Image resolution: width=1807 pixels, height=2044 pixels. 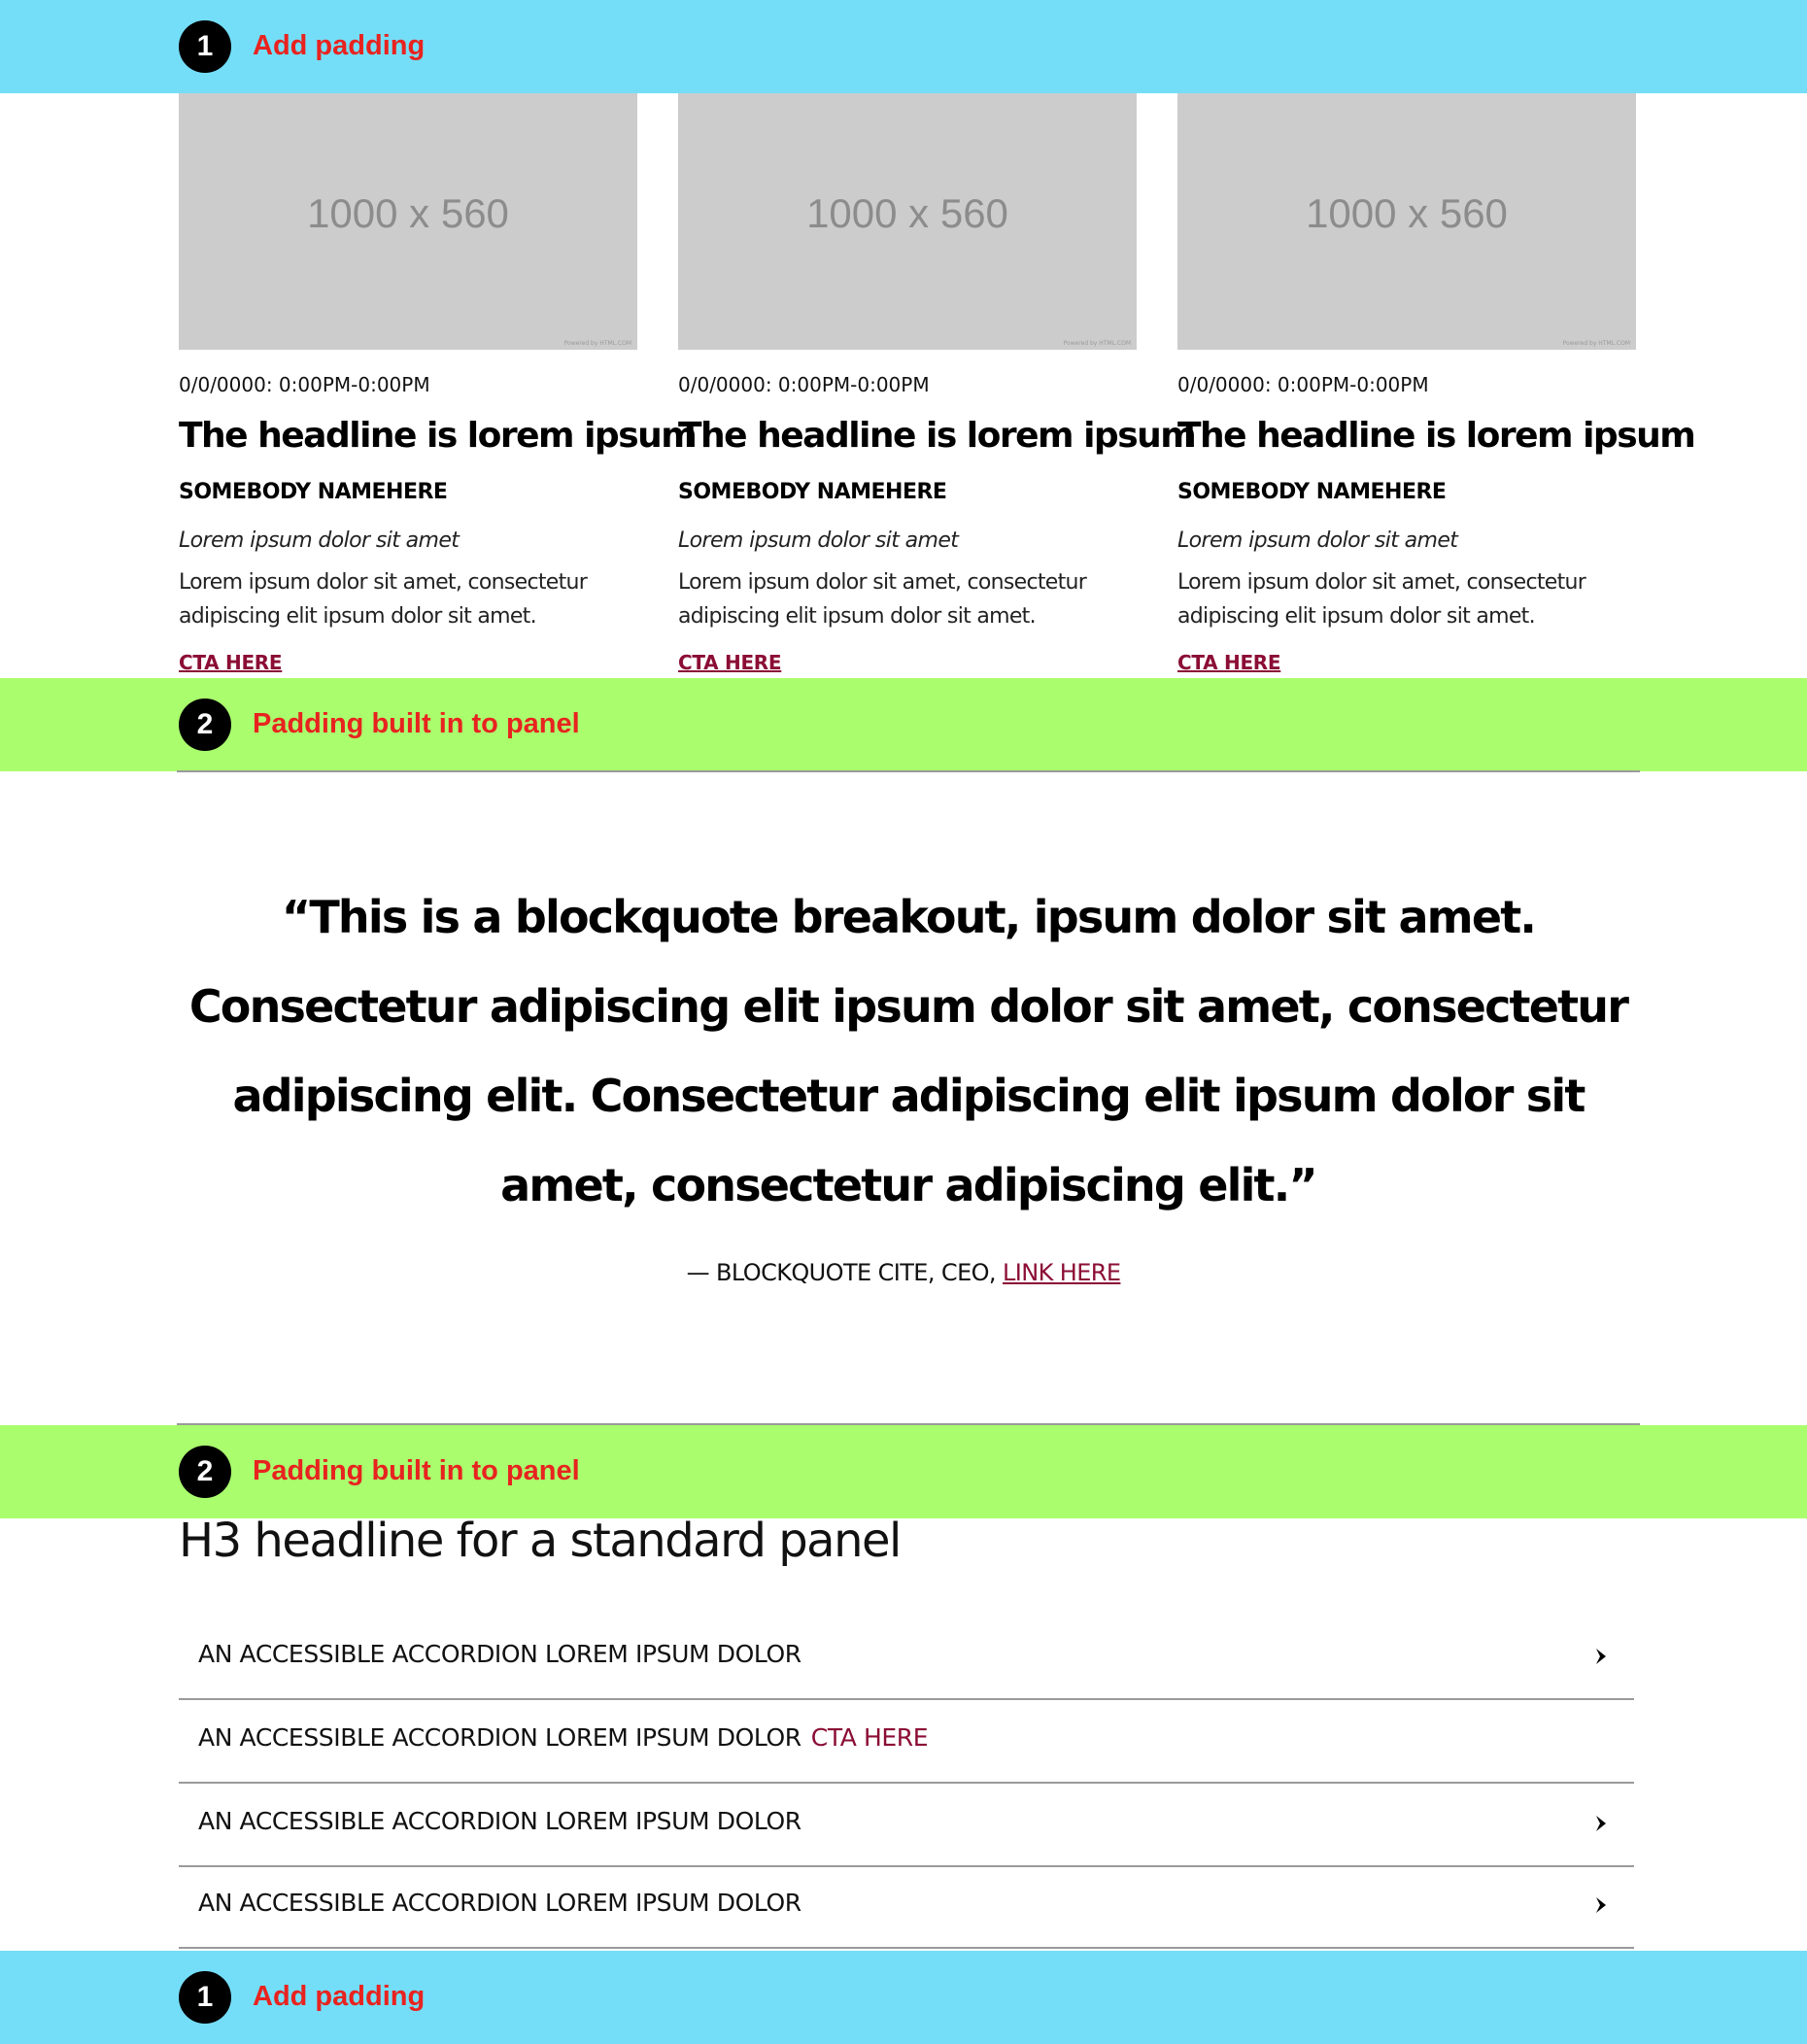 What do you see at coordinates (903, 1998) in the screenshot?
I see `annotation-band-add-padding-bottom: 1 Add padding` at bounding box center [903, 1998].